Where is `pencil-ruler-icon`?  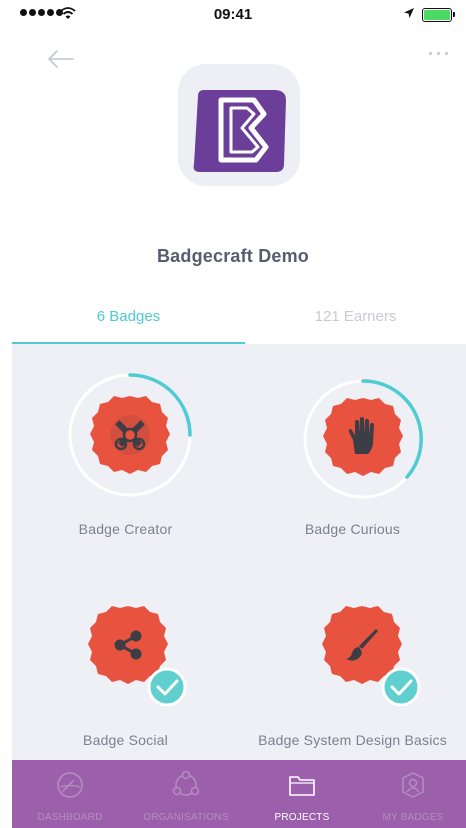 pencil-ruler-icon is located at coordinates (130, 435).